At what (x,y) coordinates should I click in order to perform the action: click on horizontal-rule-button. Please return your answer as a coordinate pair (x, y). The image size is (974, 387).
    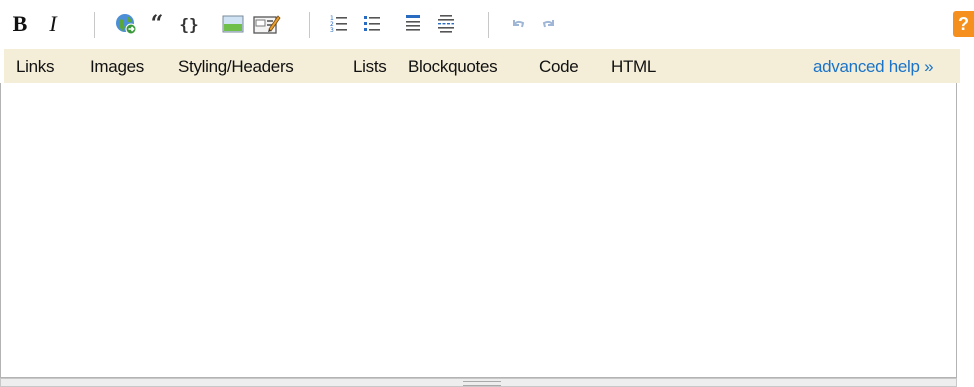
    Looking at the image, I should click on (446, 24).